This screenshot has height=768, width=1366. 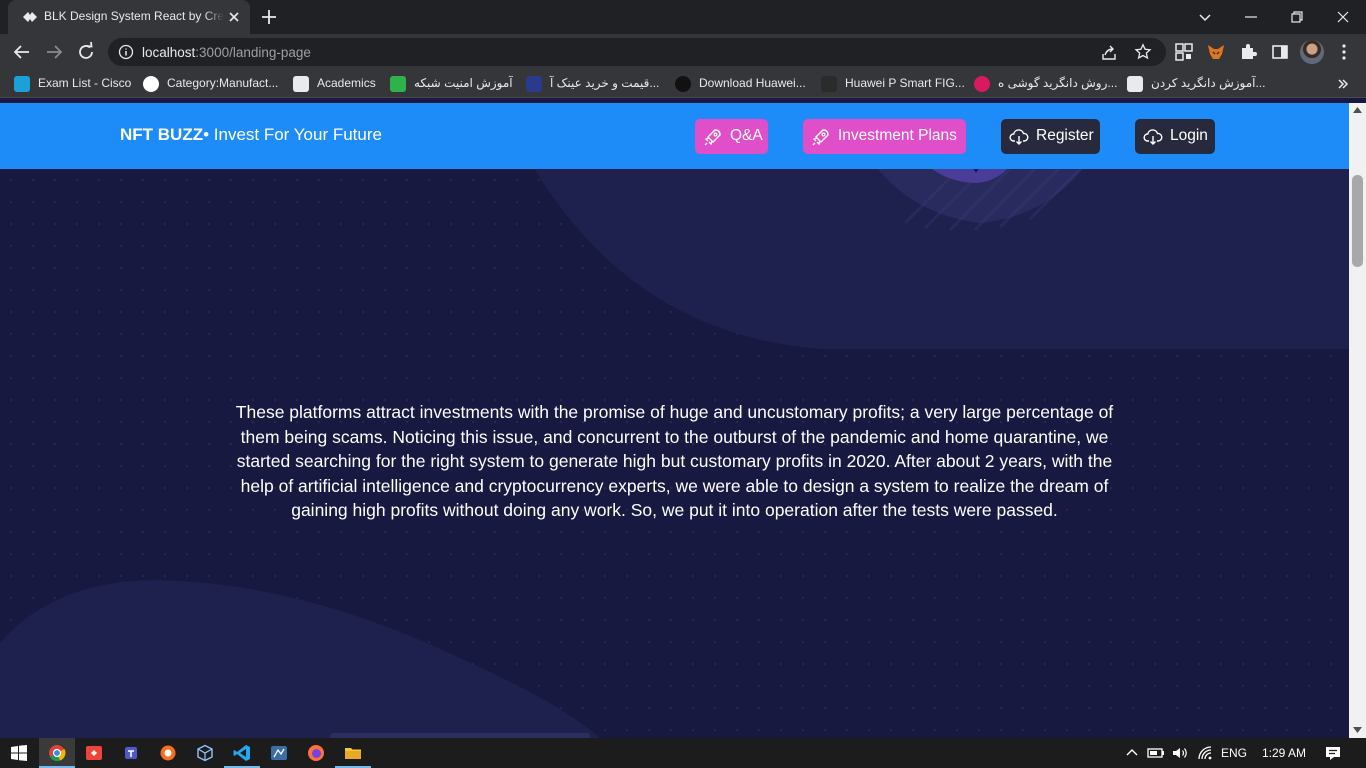 I want to click on glasses-site-icon, so click(x=534, y=84).